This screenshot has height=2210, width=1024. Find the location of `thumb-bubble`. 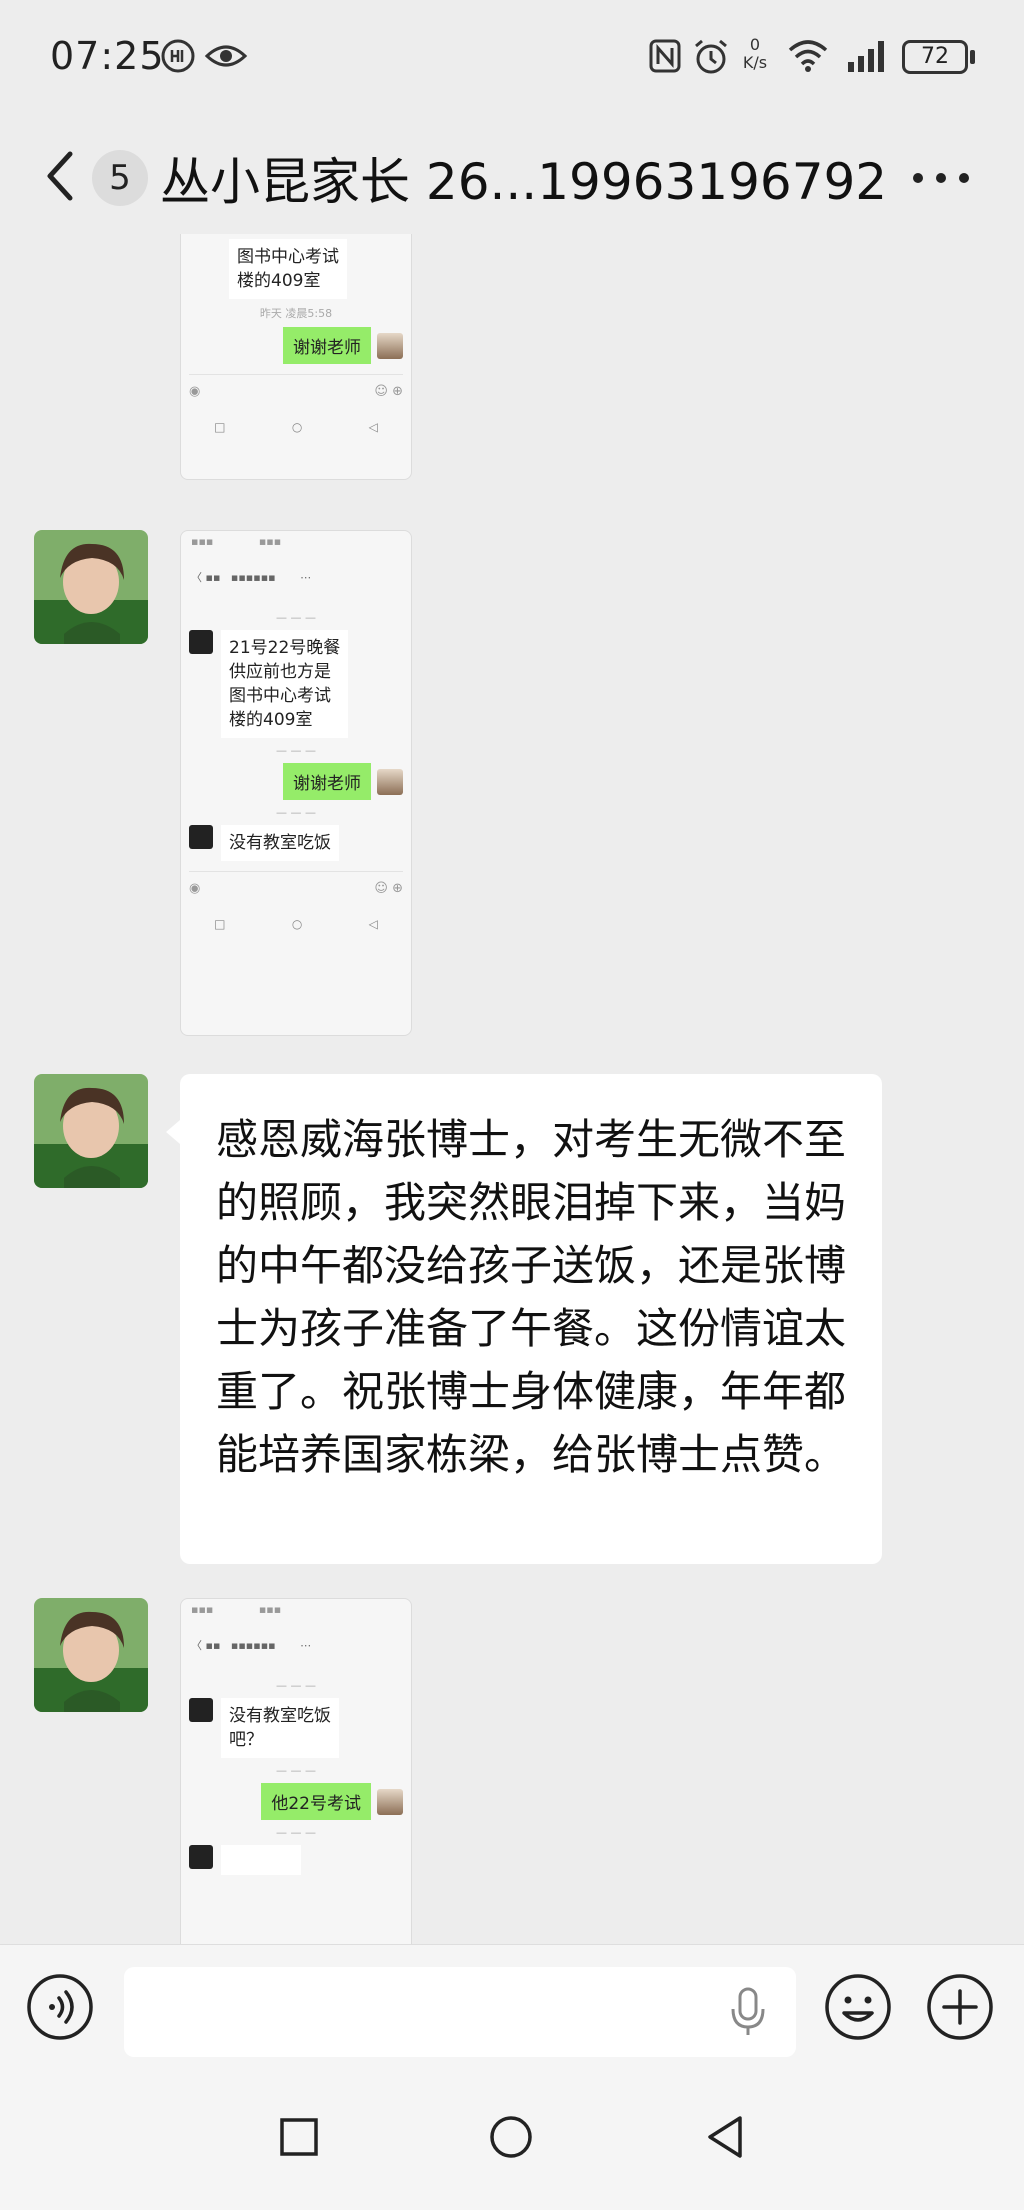

thumb-bubble is located at coordinates (261, 1860).